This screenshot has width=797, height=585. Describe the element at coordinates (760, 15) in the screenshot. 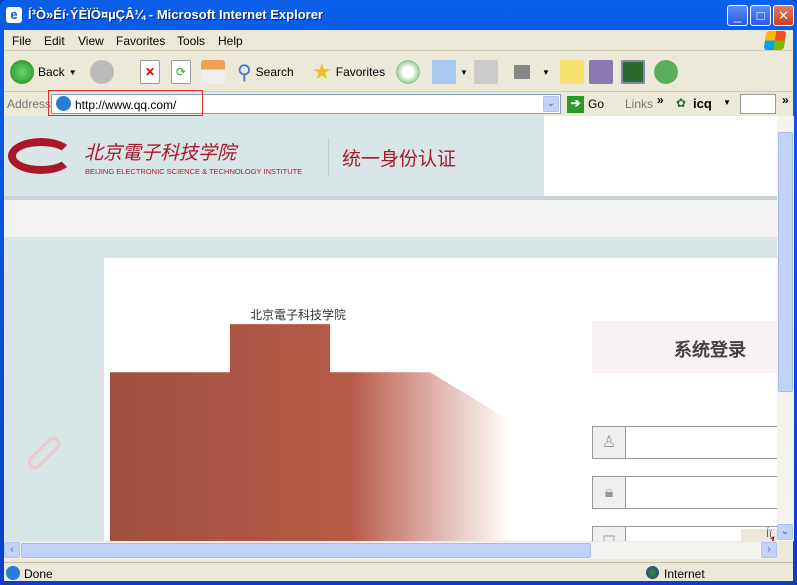

I see `maximize-button: □` at that location.